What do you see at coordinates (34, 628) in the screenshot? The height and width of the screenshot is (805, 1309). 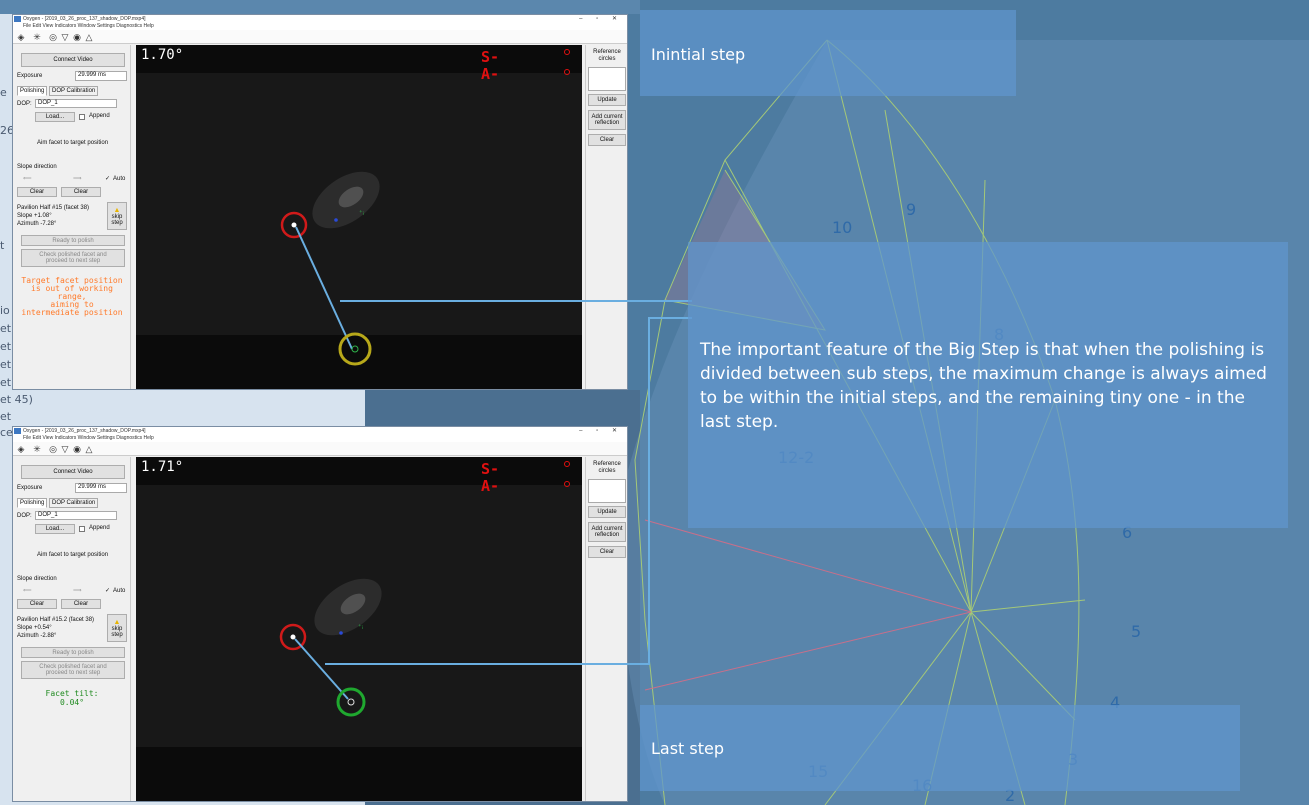 I see `facet-slope: Slope +0.54°` at bounding box center [34, 628].